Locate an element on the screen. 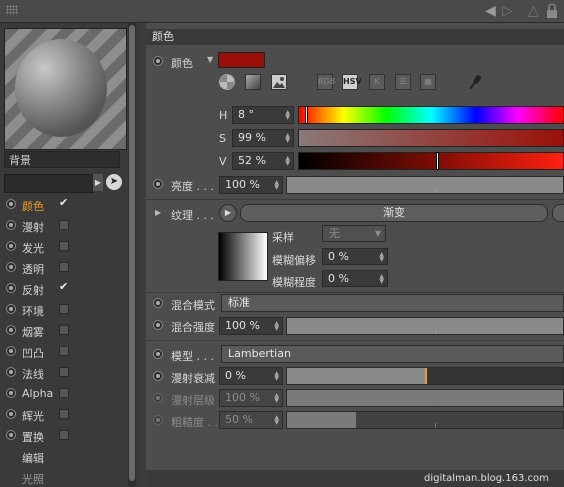 The image size is (564, 487). pick-cursor-icon: ➤ is located at coordinates (114, 182).